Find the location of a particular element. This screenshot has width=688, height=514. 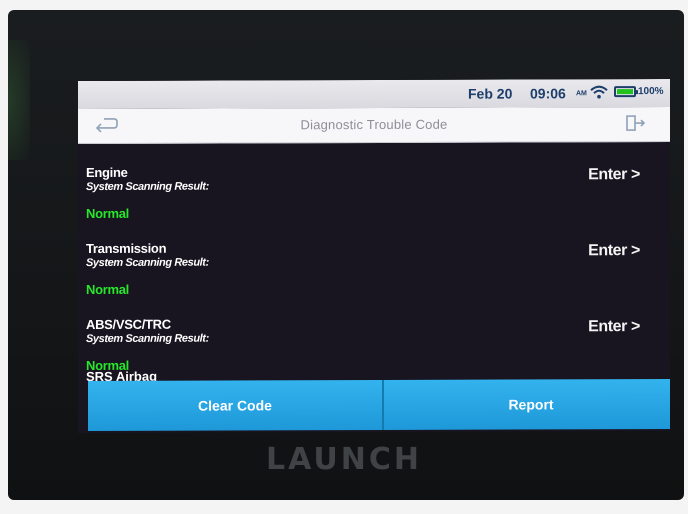

wifi-icon is located at coordinates (599, 92).